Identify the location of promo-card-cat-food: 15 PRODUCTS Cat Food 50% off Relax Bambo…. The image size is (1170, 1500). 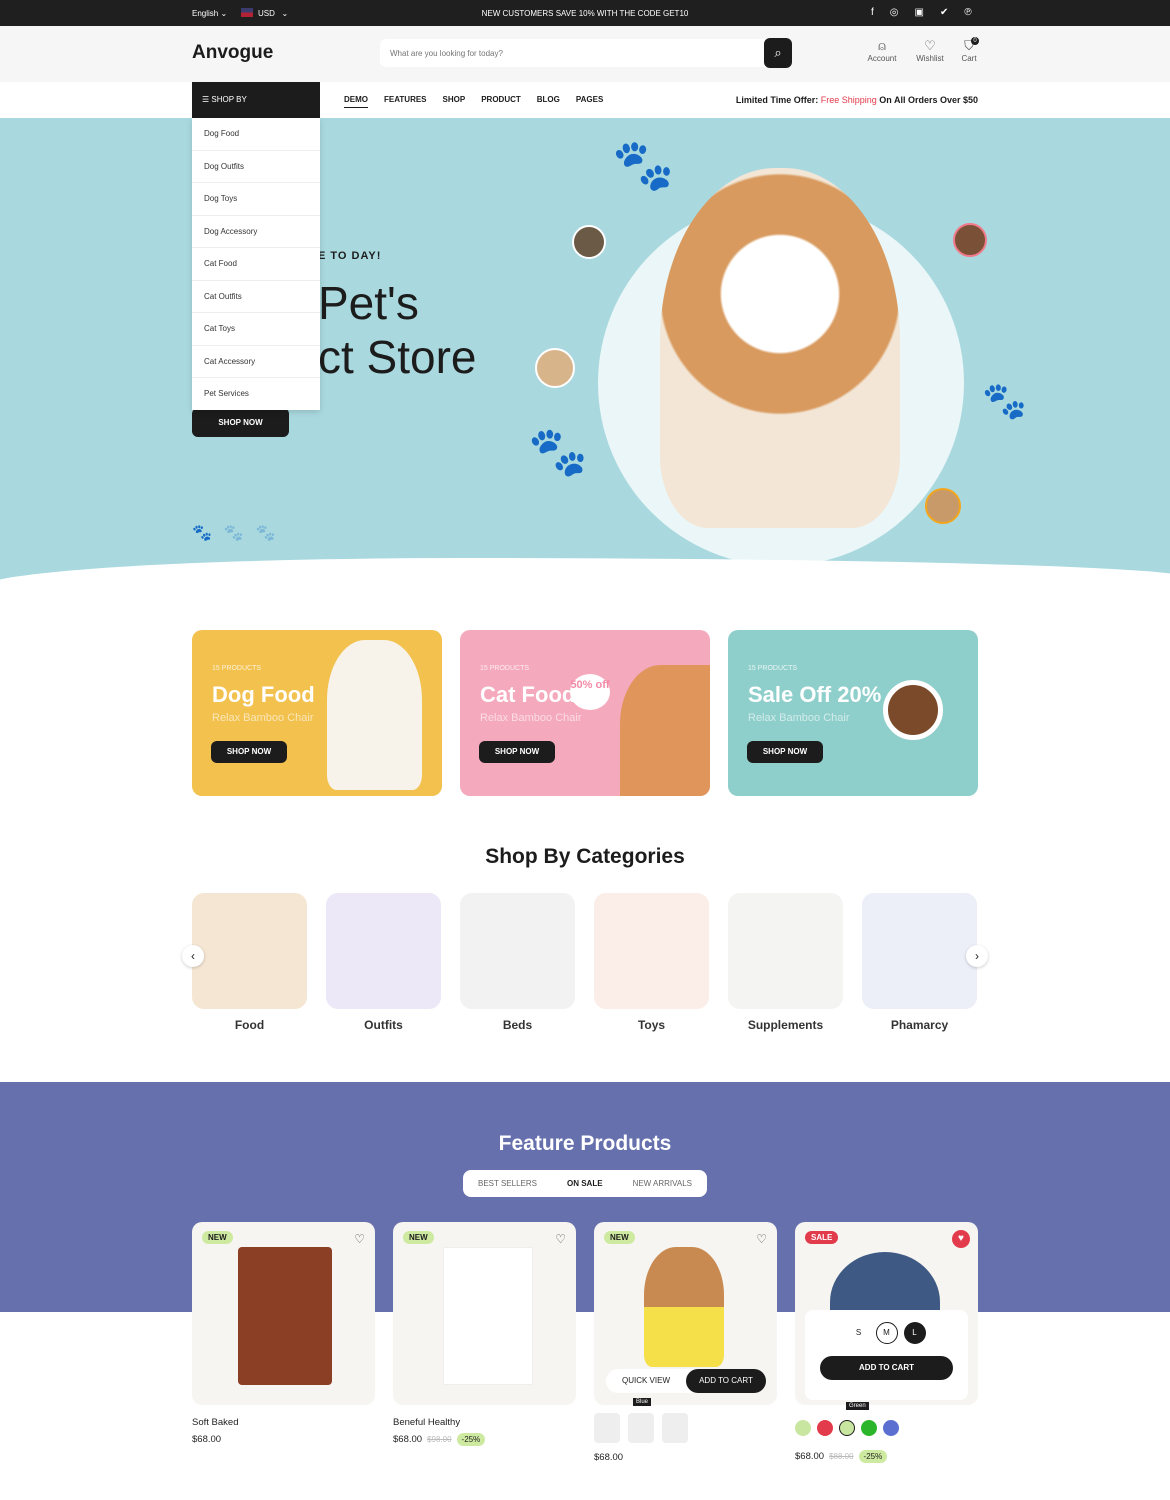
(585, 713).